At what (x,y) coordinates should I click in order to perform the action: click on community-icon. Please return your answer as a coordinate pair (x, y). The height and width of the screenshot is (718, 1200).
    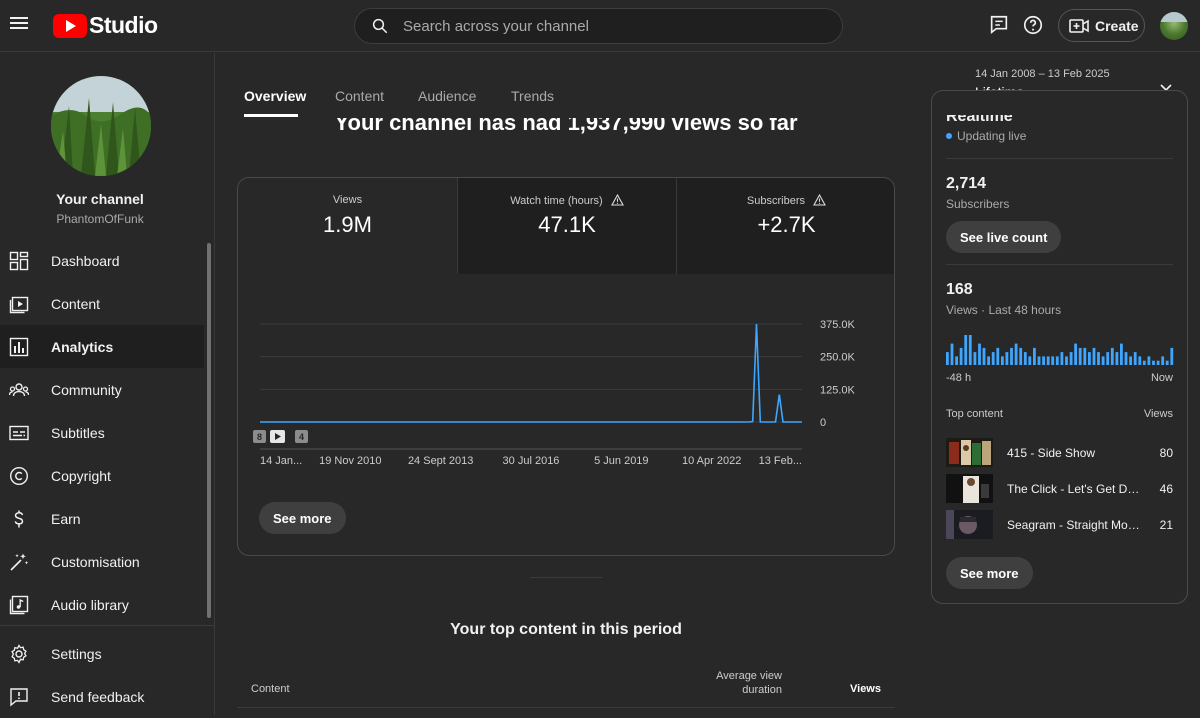
    Looking at the image, I should click on (19, 390).